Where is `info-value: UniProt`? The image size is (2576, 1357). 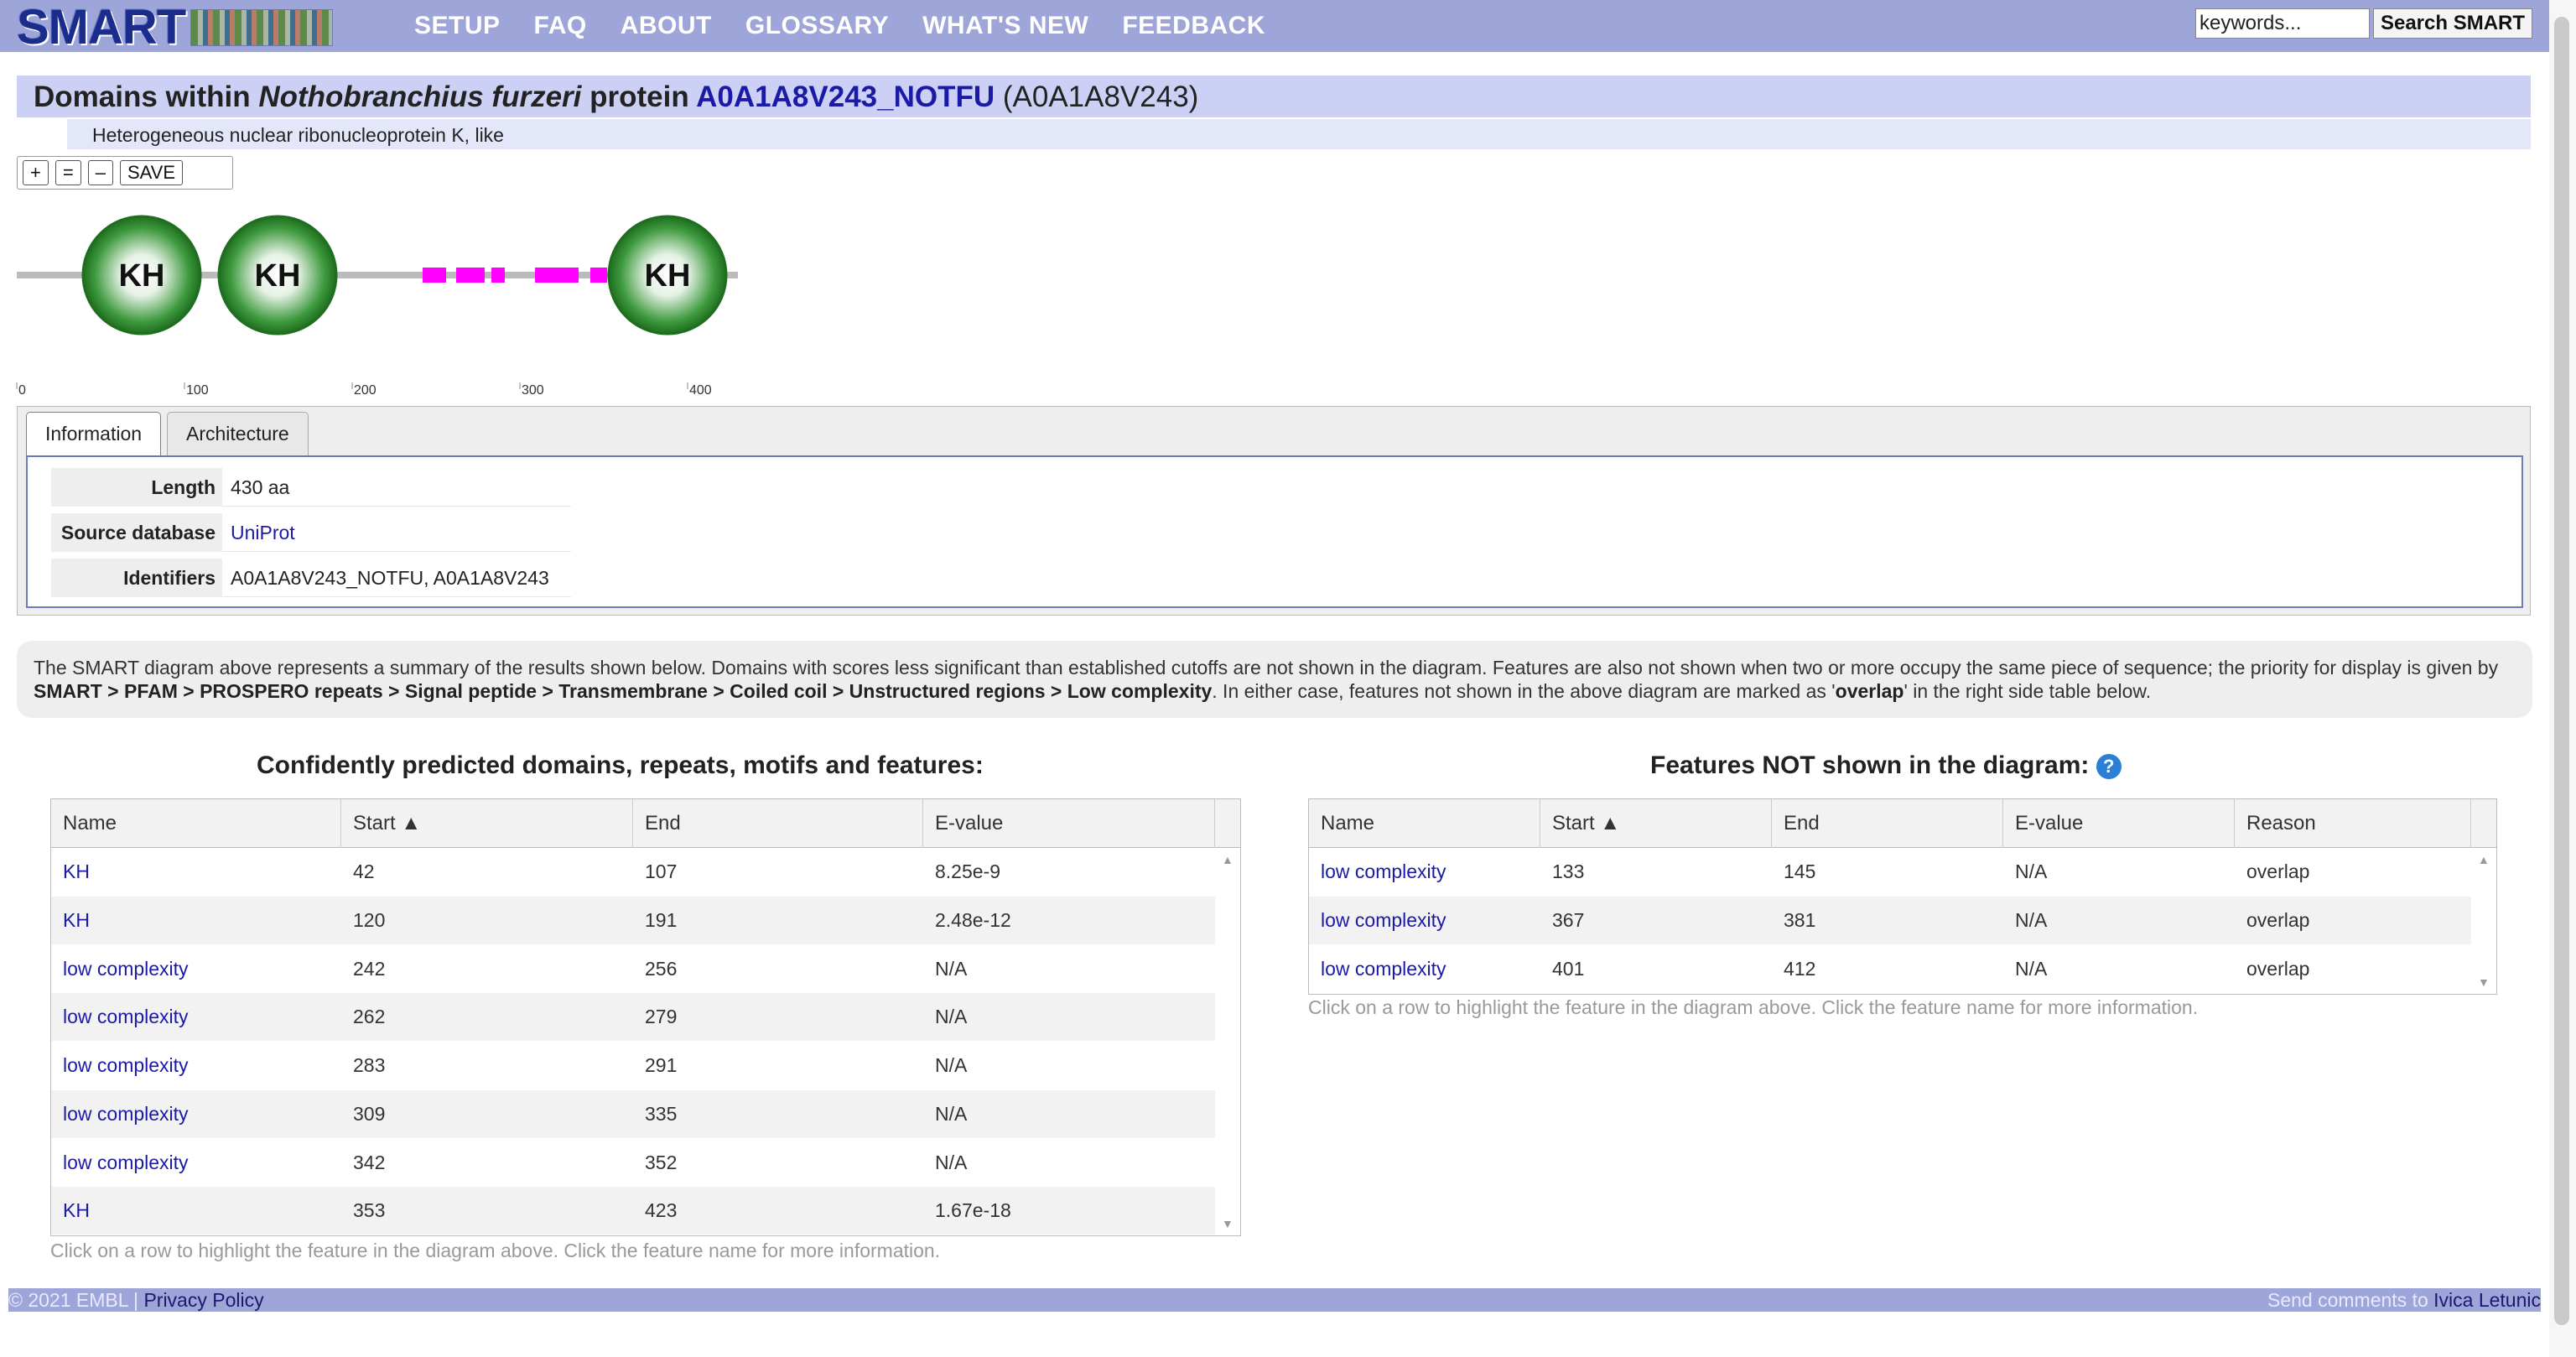 info-value: UniProt is located at coordinates (396, 532).